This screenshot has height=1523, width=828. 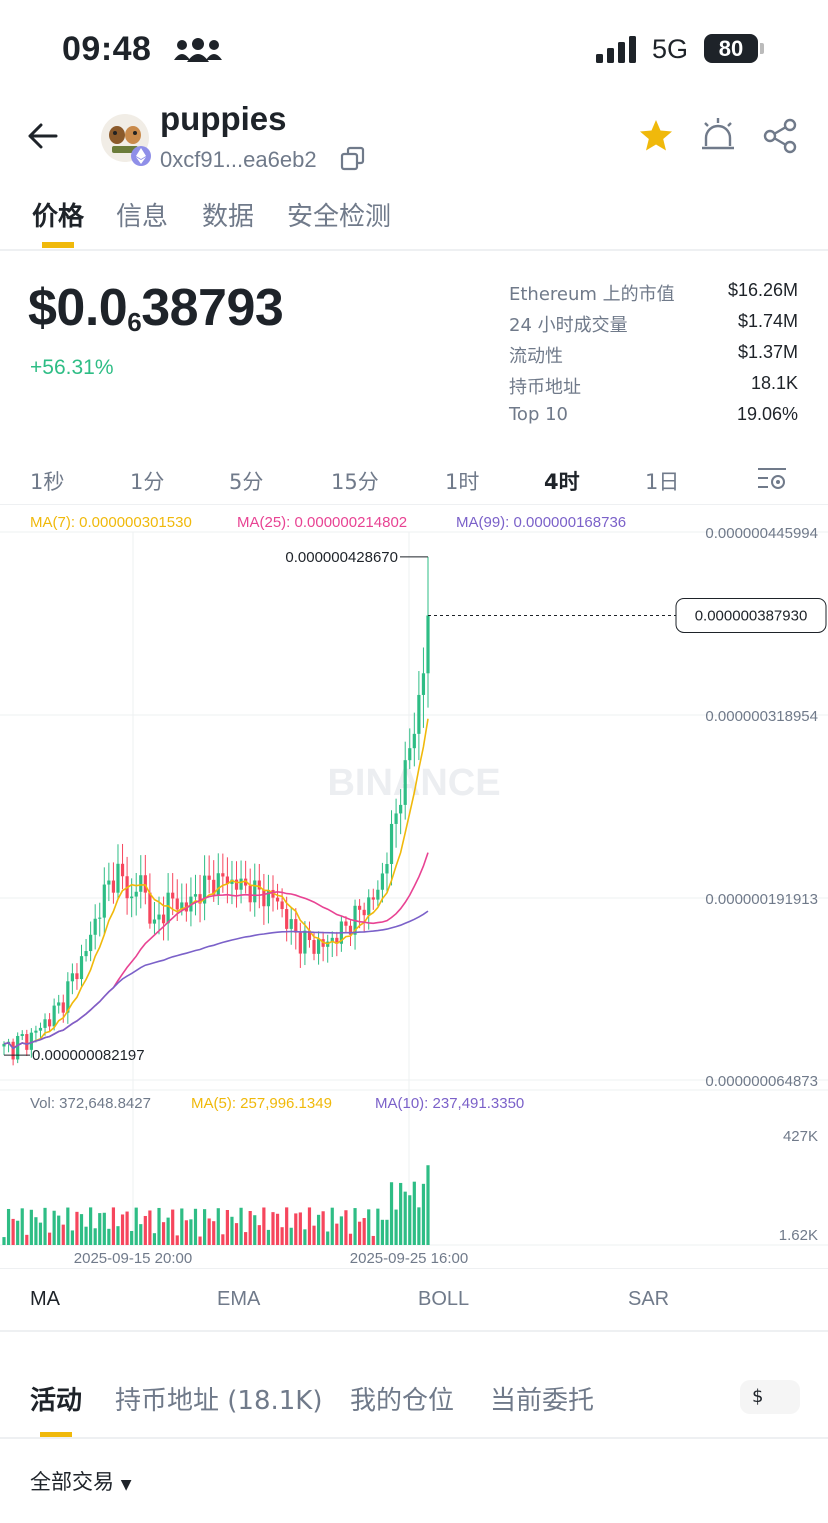 I want to click on copy-icon, so click(x=353, y=159).